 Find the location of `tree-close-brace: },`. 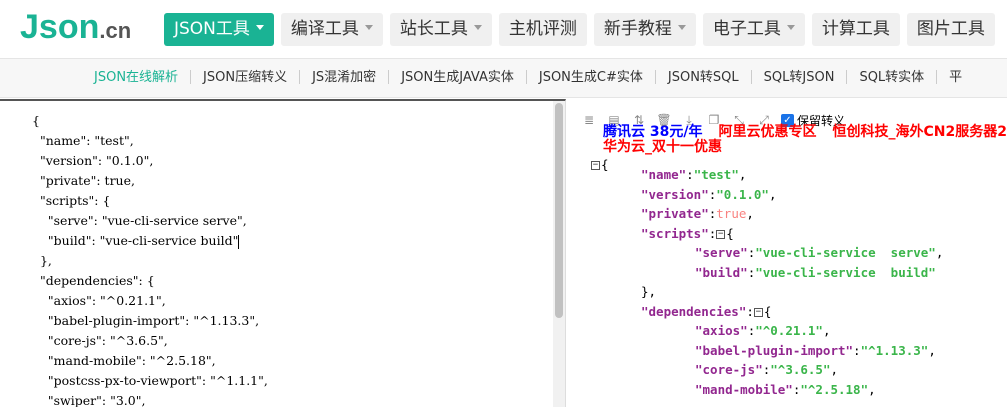

tree-close-brace: }, is located at coordinates (649, 291).